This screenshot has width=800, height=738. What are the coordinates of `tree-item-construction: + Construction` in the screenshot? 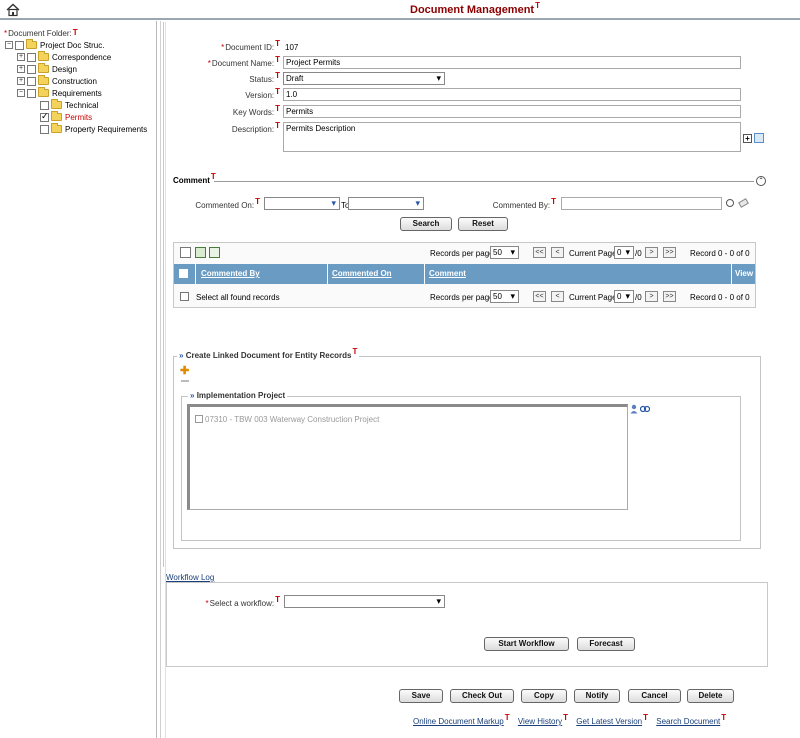 It's located at (57, 81).